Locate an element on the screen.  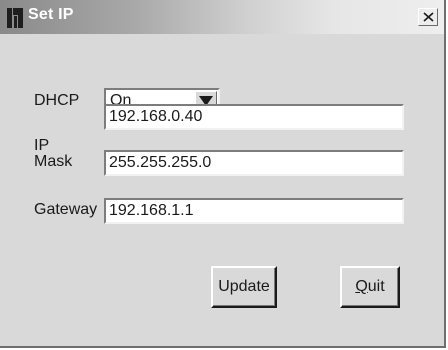
quit-label-rest: uit is located at coordinates (376, 286).